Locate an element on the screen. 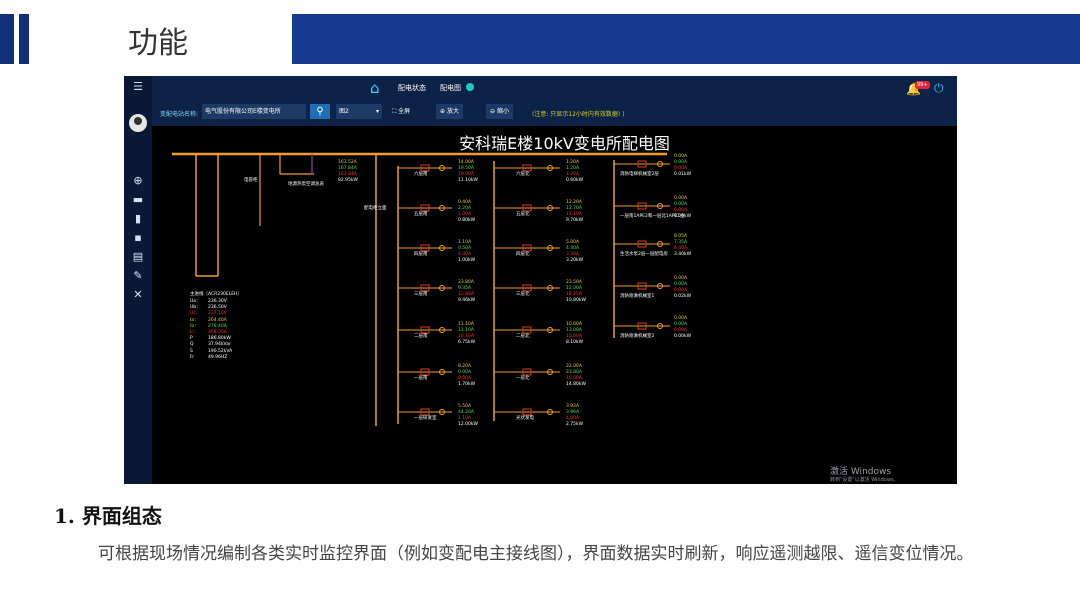 This screenshot has height=608, width=1080. feeder-power: 11.10kW is located at coordinates (468, 180).